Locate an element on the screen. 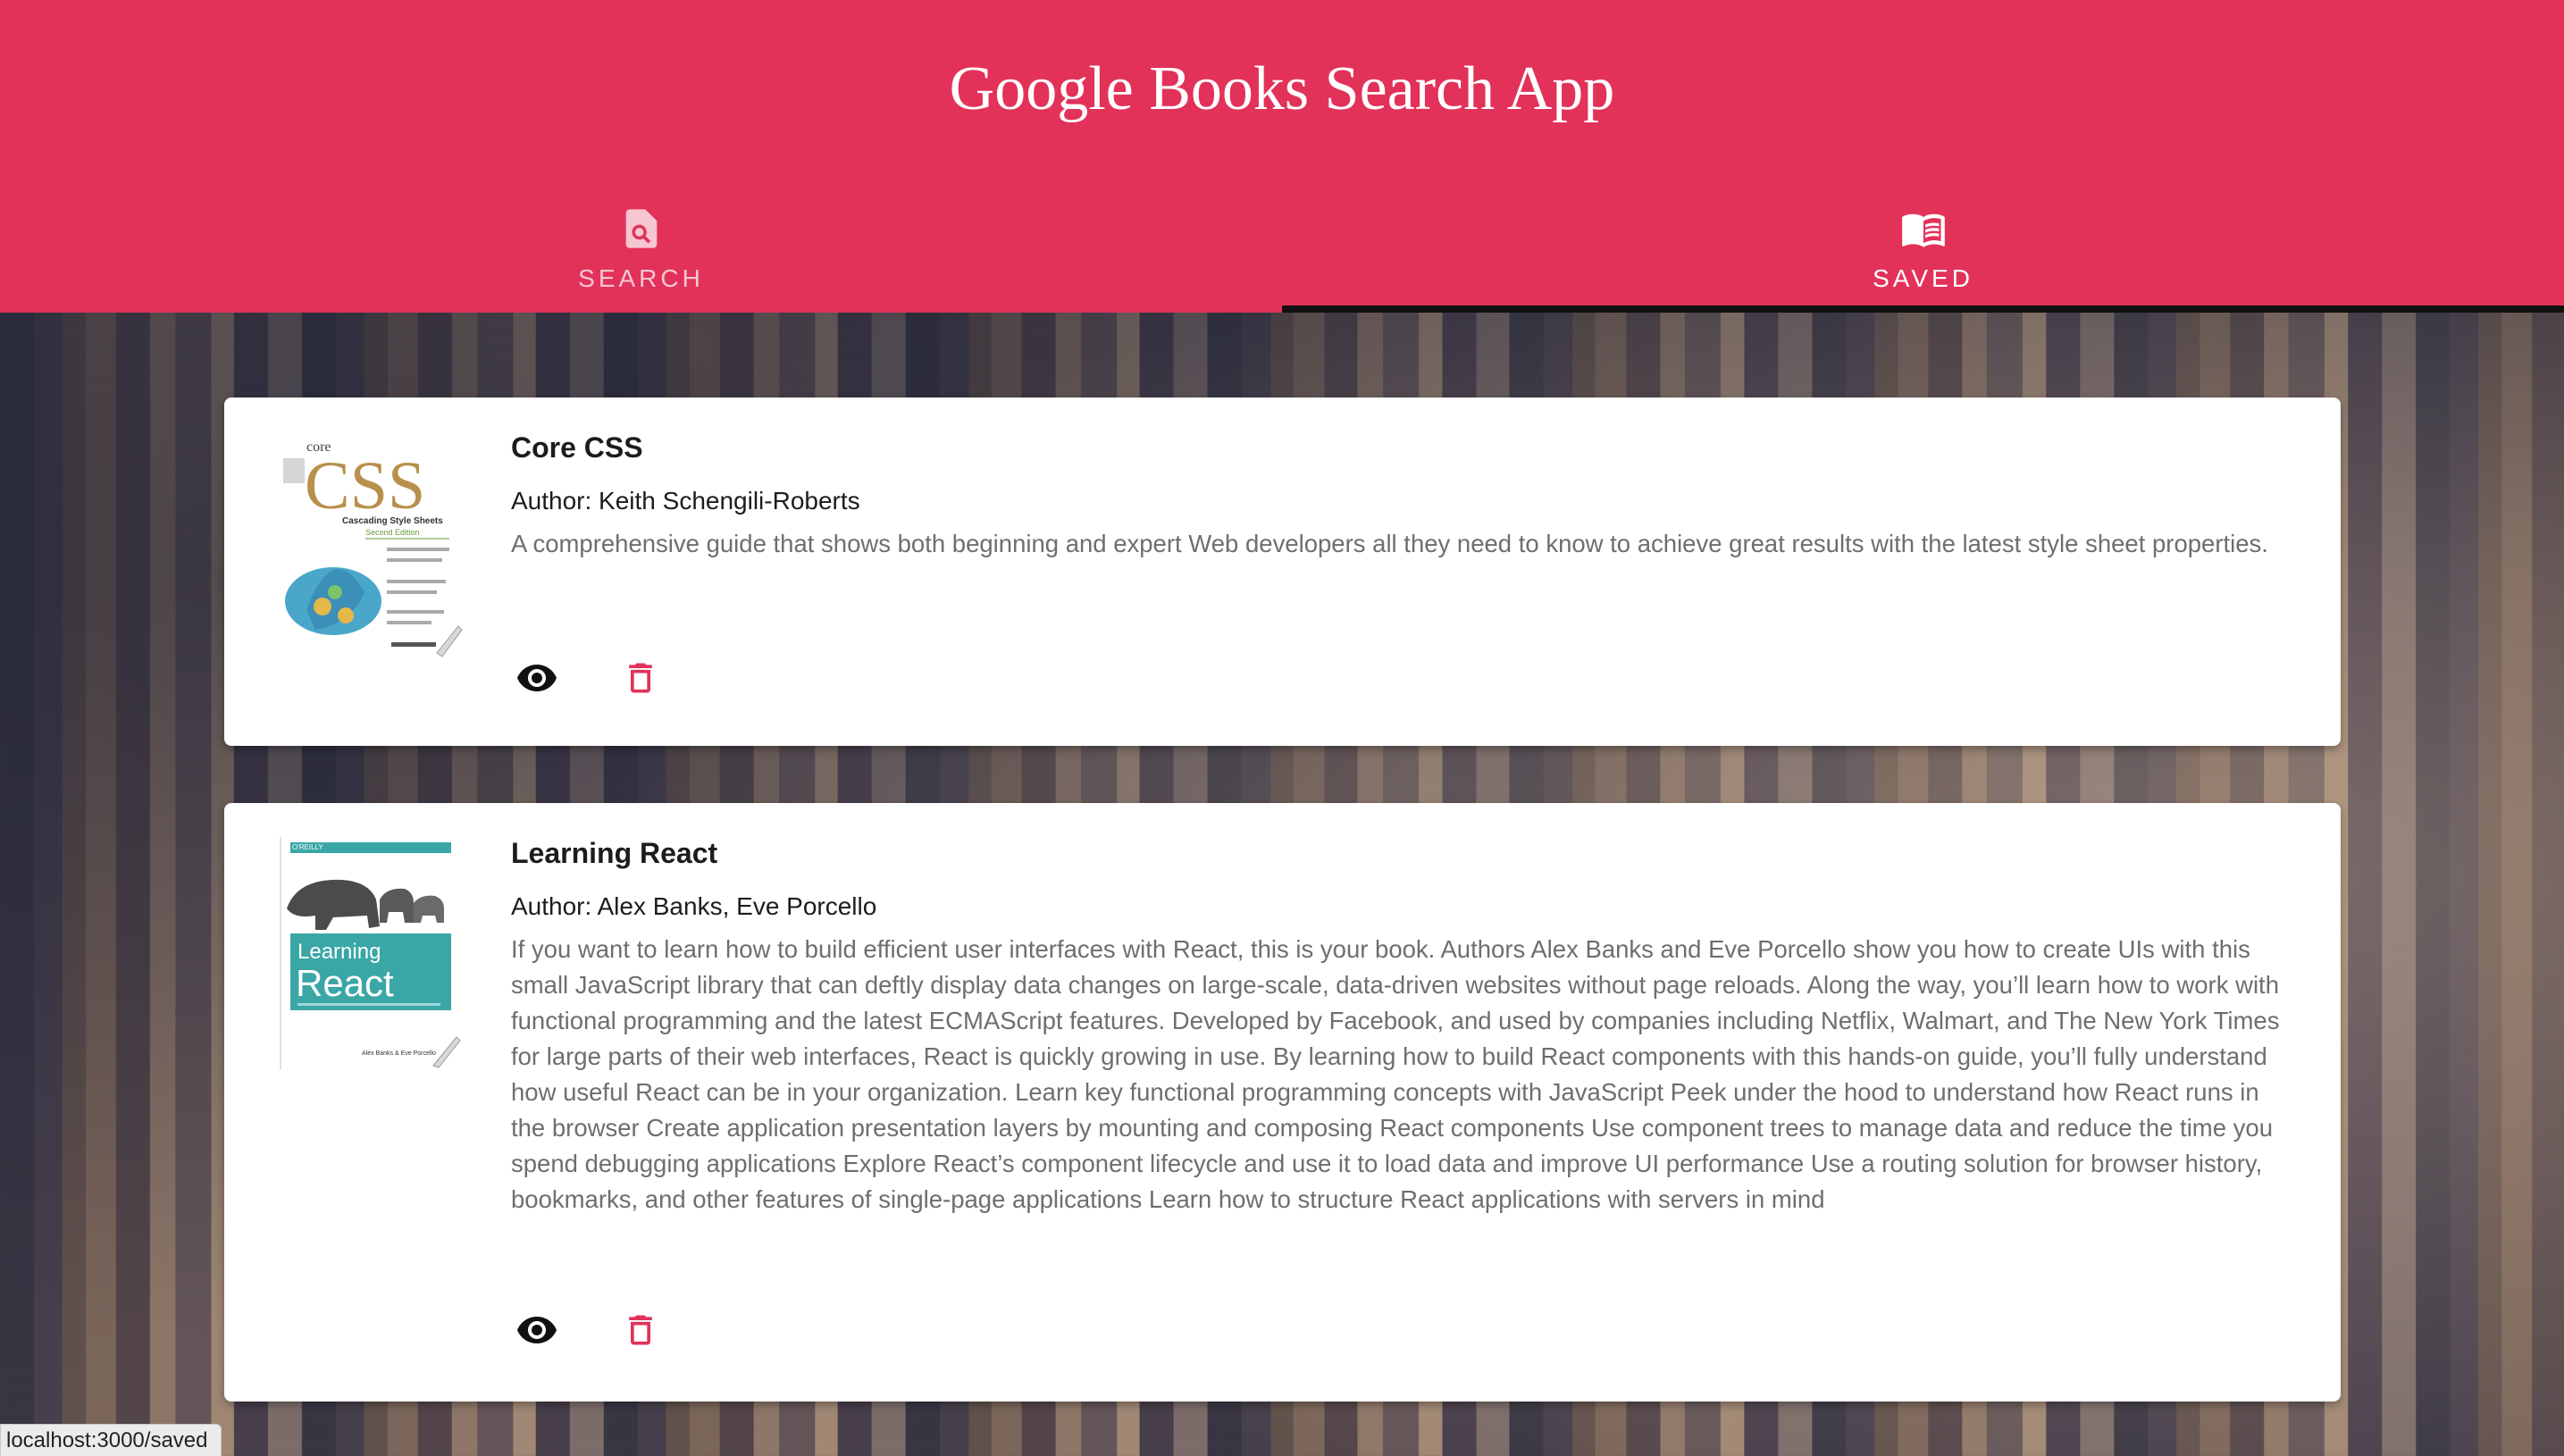  svg-text: Learning is located at coordinates (339, 952).